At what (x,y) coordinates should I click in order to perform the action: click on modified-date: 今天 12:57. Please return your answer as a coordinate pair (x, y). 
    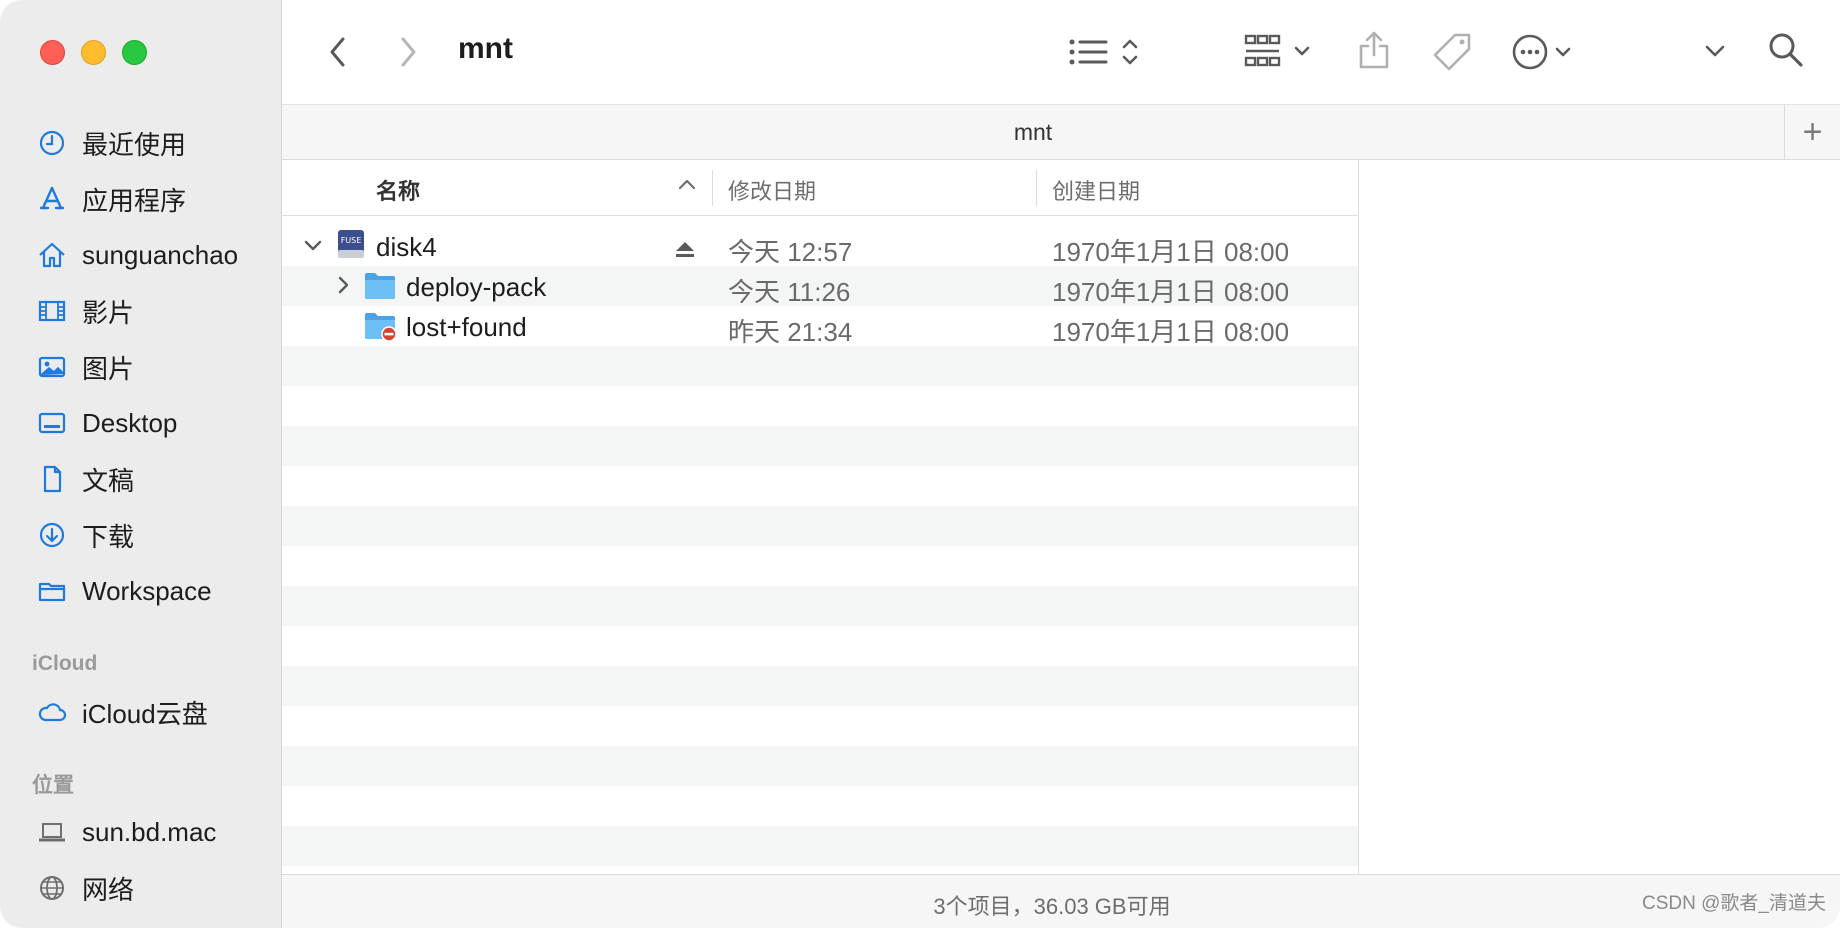
    Looking at the image, I should click on (790, 252).